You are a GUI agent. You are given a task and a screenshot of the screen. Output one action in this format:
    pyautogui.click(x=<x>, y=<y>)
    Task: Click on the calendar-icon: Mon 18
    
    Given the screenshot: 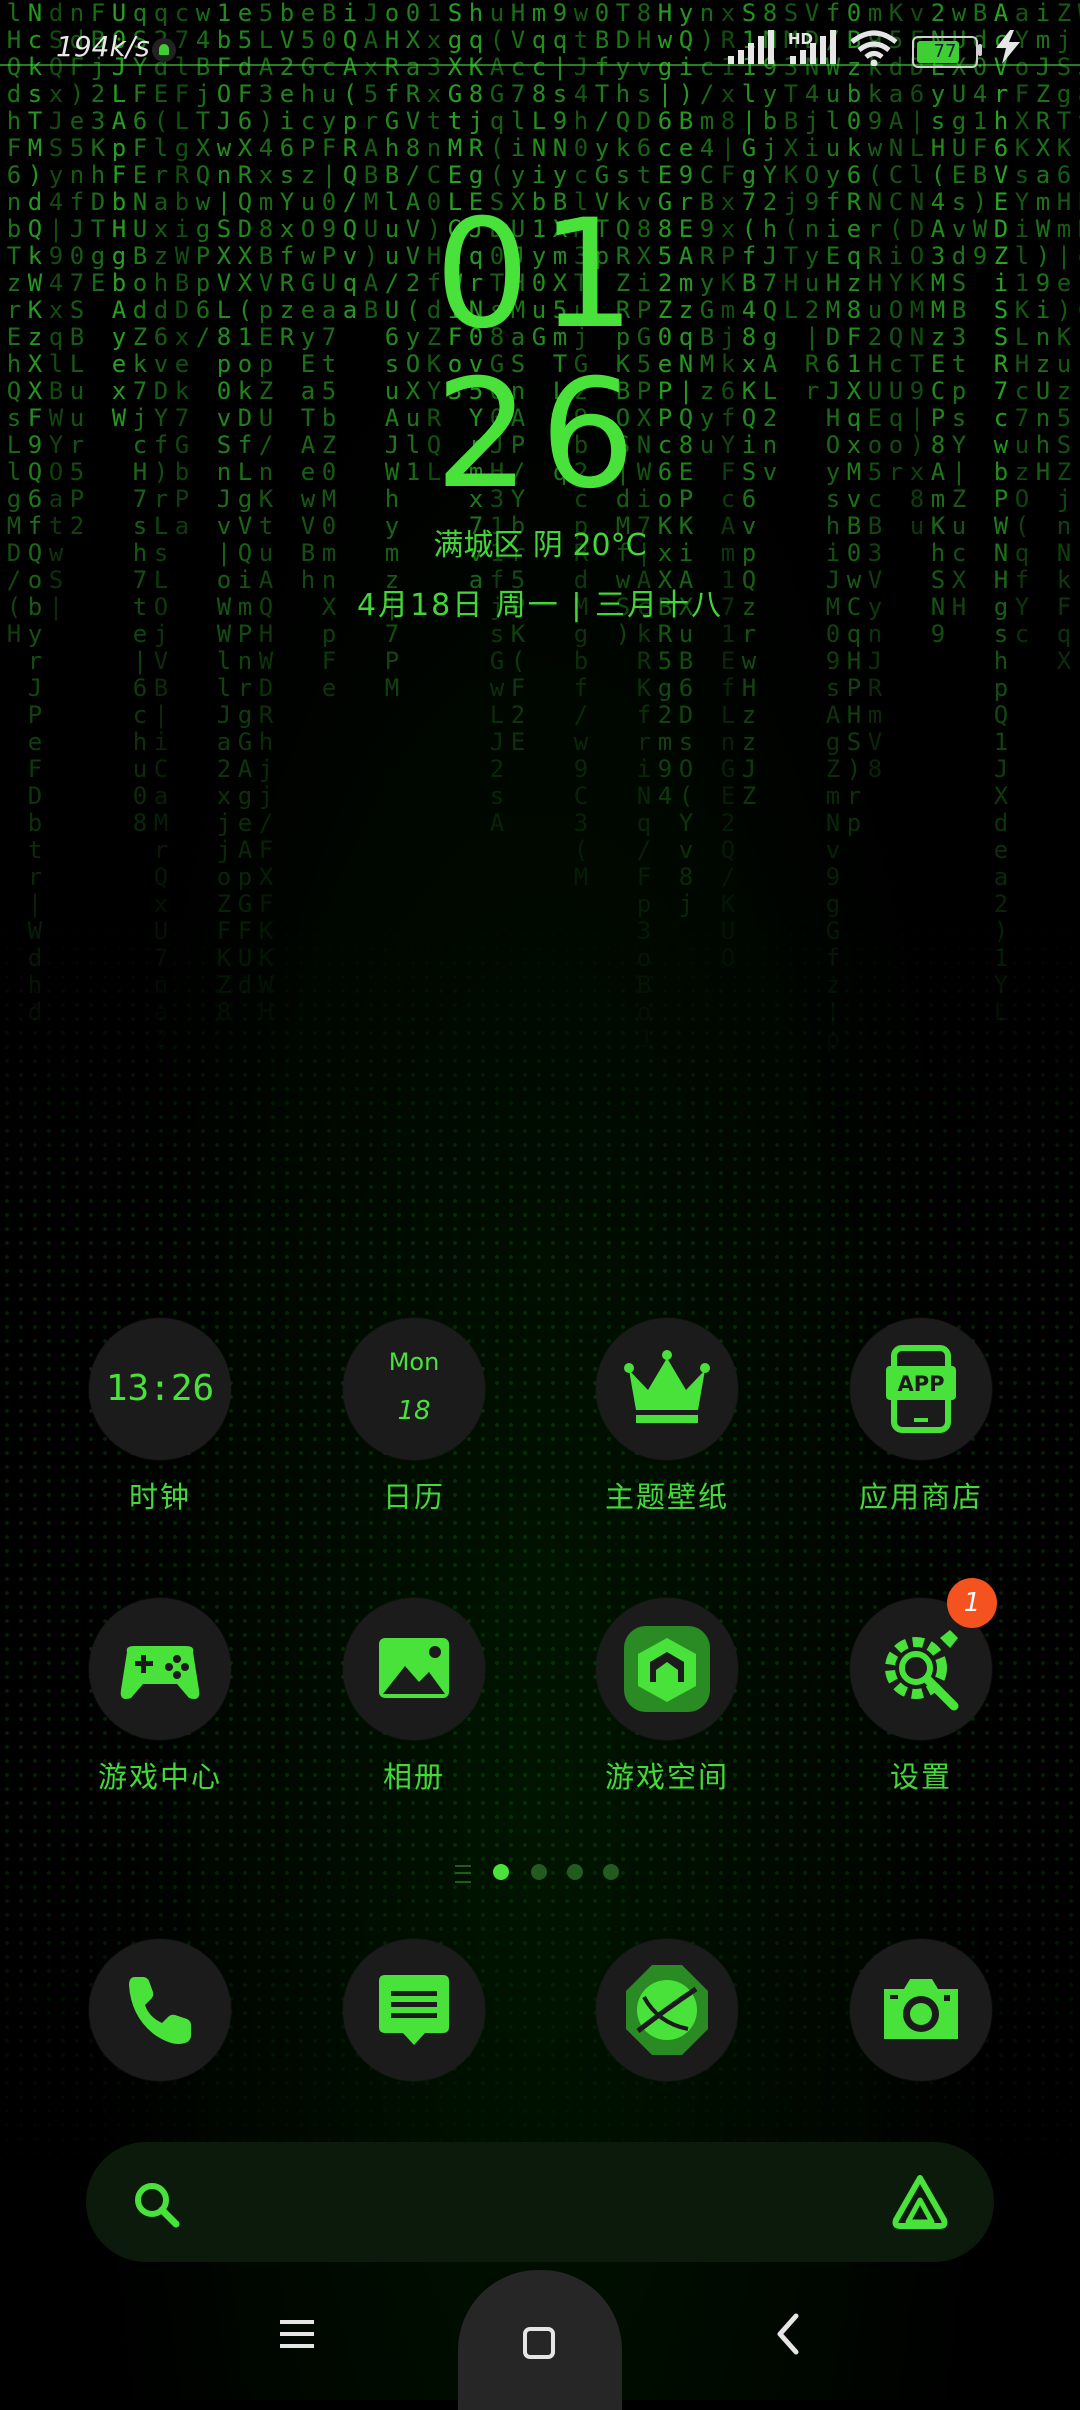 What is the action you would take?
    pyautogui.click(x=414, y=1389)
    